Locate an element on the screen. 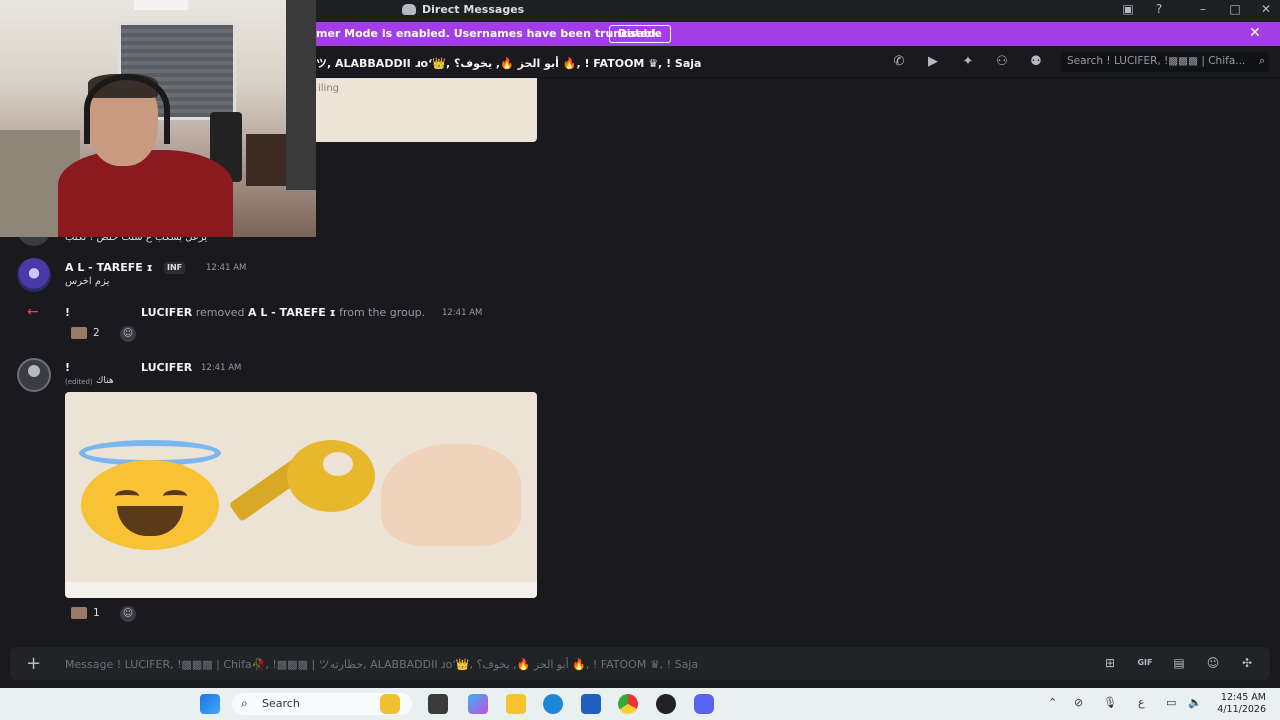 This screenshot has height=720, width=1280. system-clock: 12:45 AM 4/11/2026 is located at coordinates (1239, 704).